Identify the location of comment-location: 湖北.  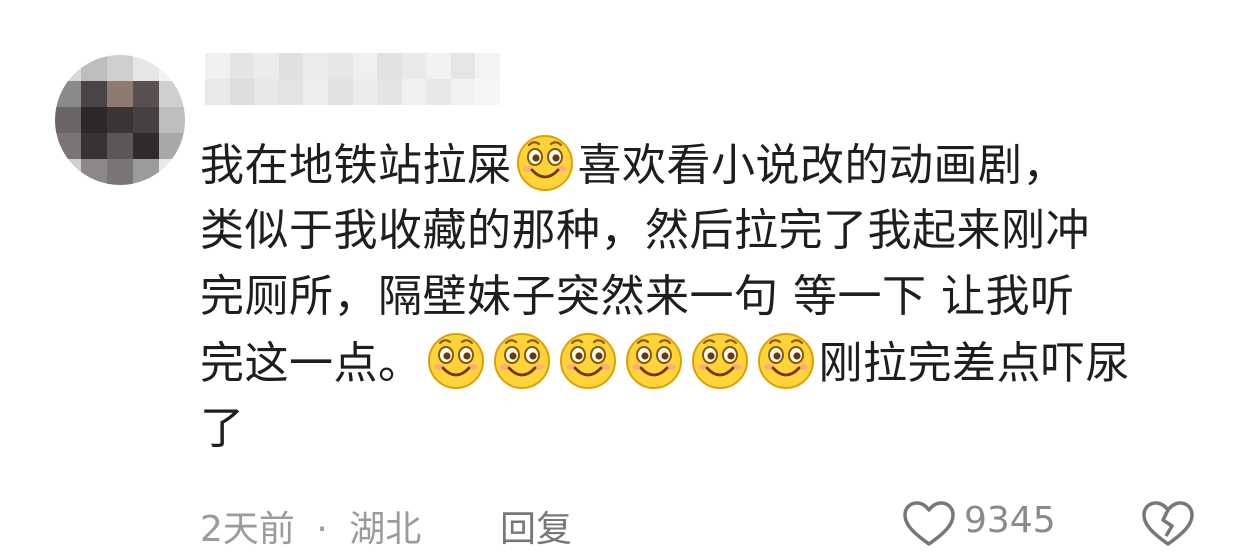
(385, 529).